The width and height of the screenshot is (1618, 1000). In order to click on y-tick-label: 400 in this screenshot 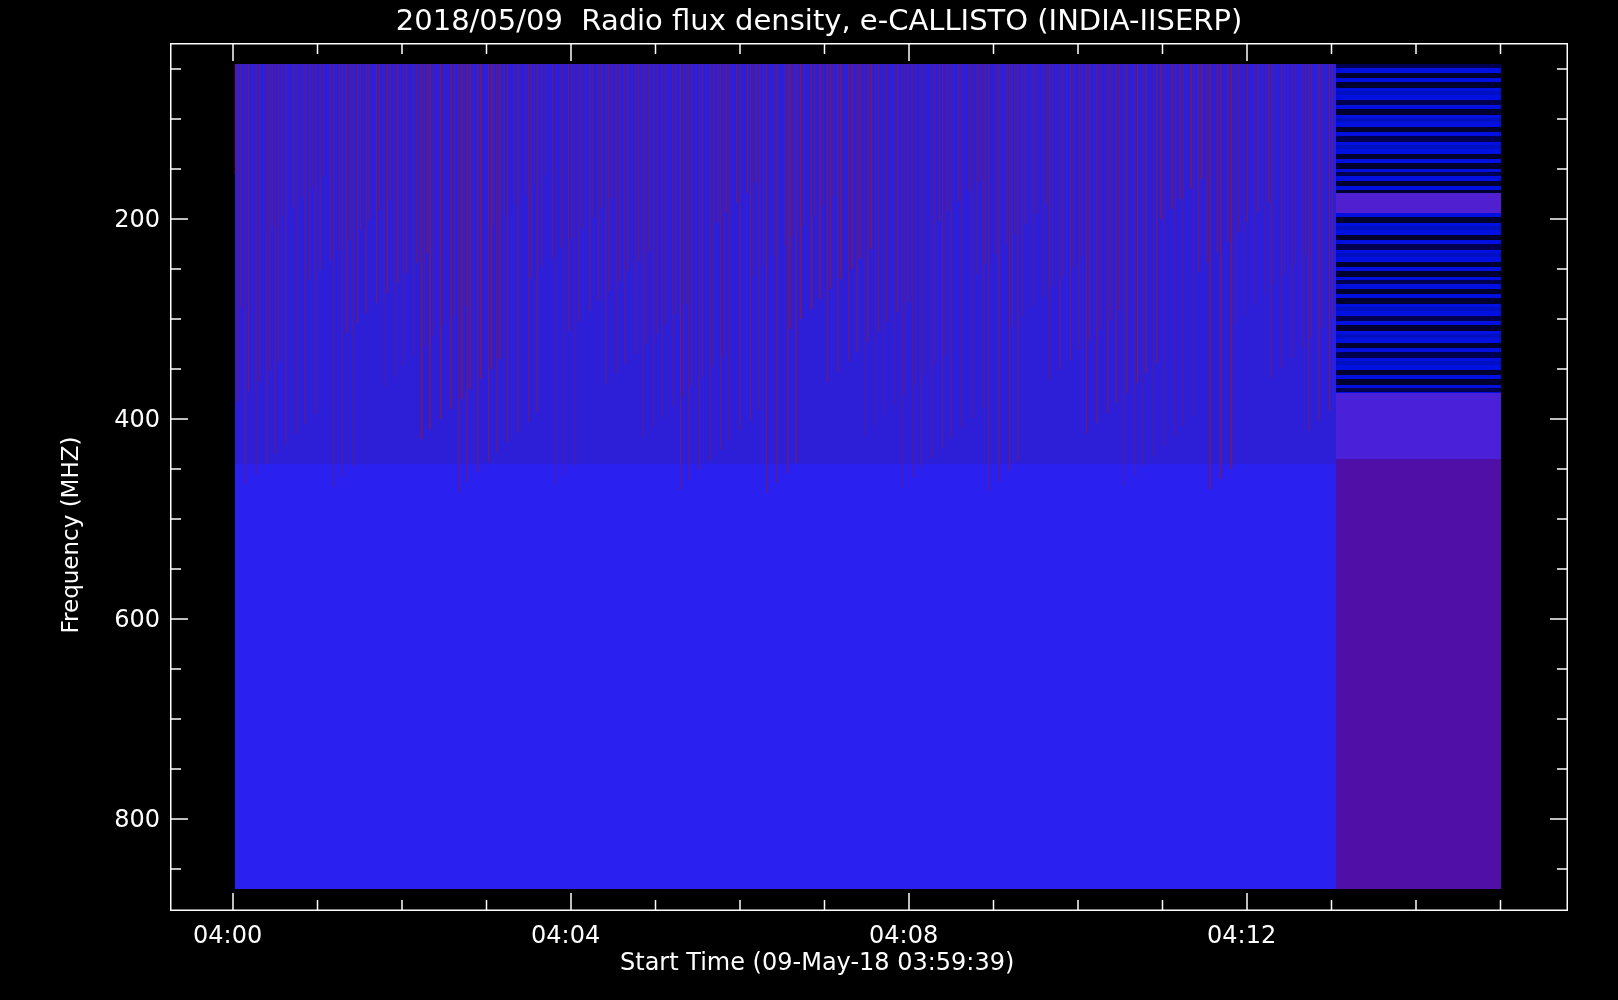, I will do `click(137, 419)`.